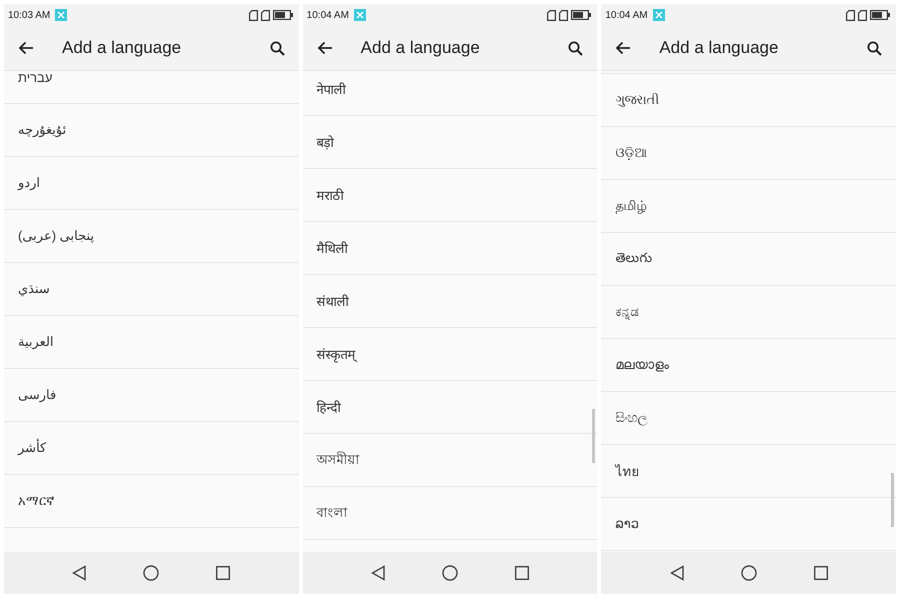 The image size is (900, 597). I want to click on language-item: बड़ो, so click(450, 142).